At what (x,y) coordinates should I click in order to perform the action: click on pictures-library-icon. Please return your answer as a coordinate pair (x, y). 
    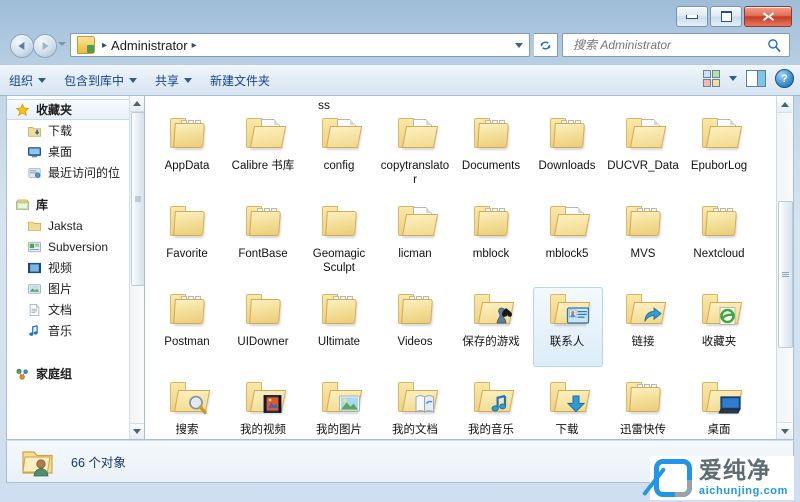
    Looking at the image, I should click on (34, 289).